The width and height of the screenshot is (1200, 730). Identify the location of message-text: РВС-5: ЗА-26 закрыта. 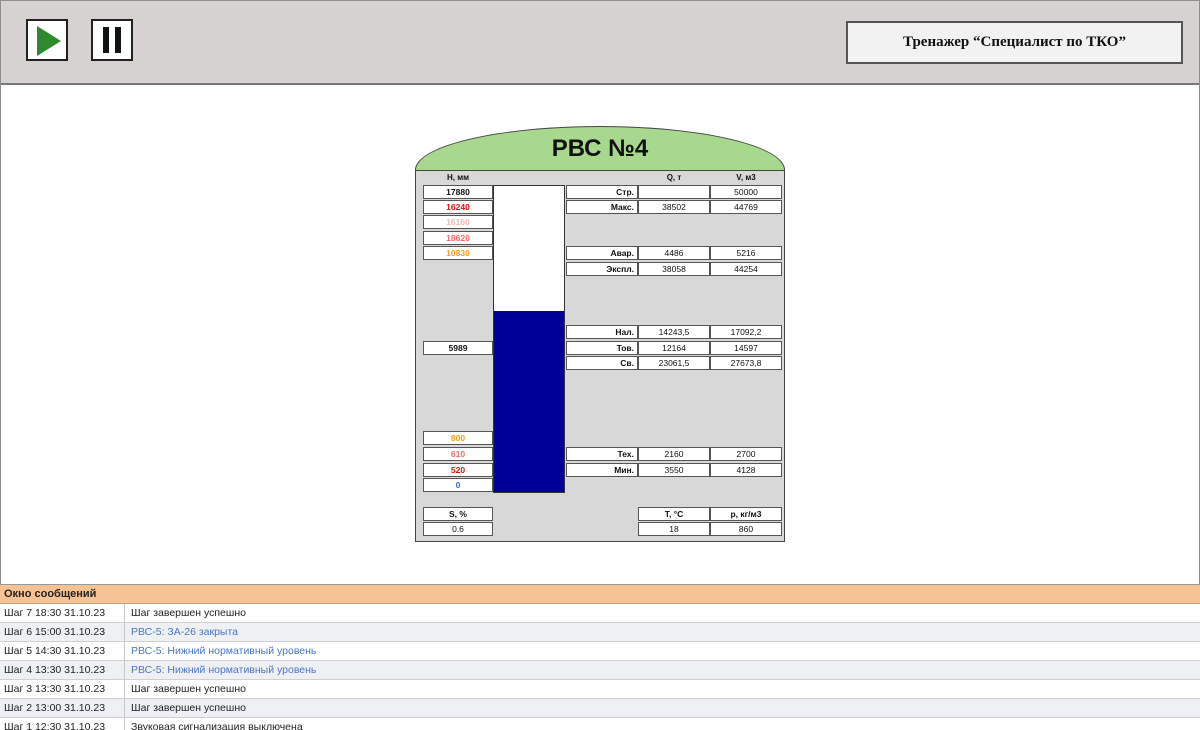
(185, 632).